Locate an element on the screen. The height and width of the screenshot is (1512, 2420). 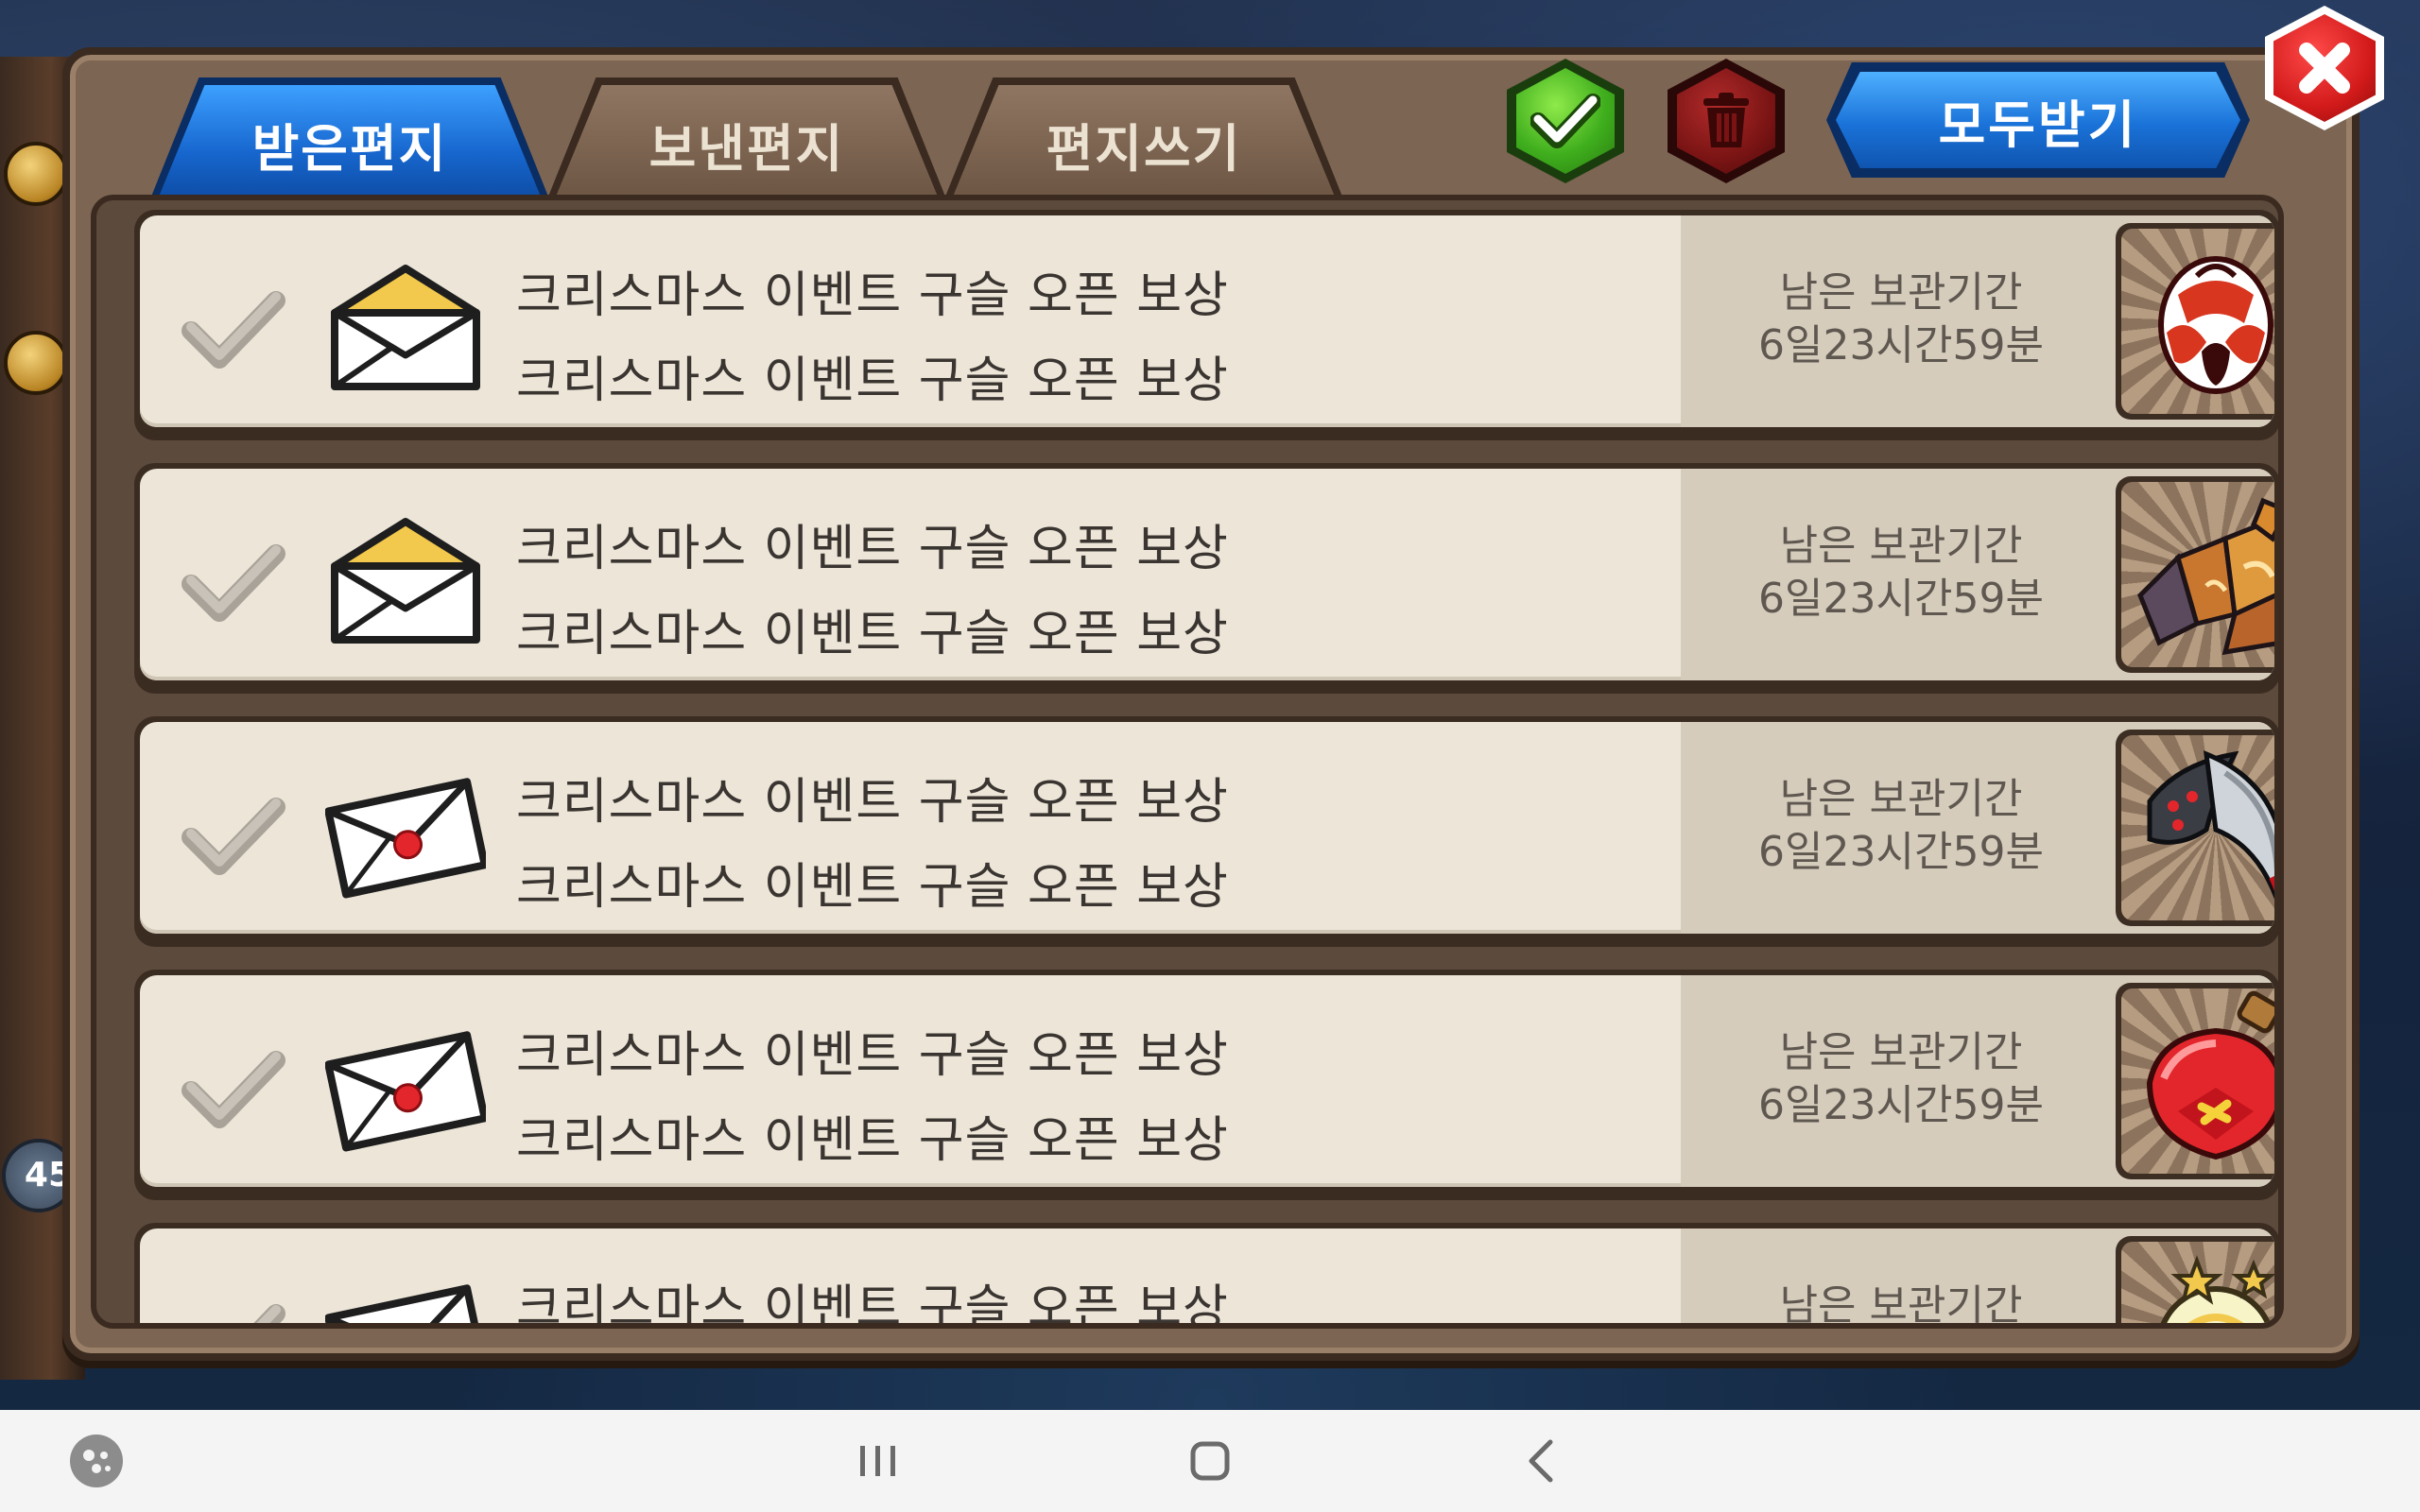
tab-sent-mail: 보낸편지 is located at coordinates (746, 137).